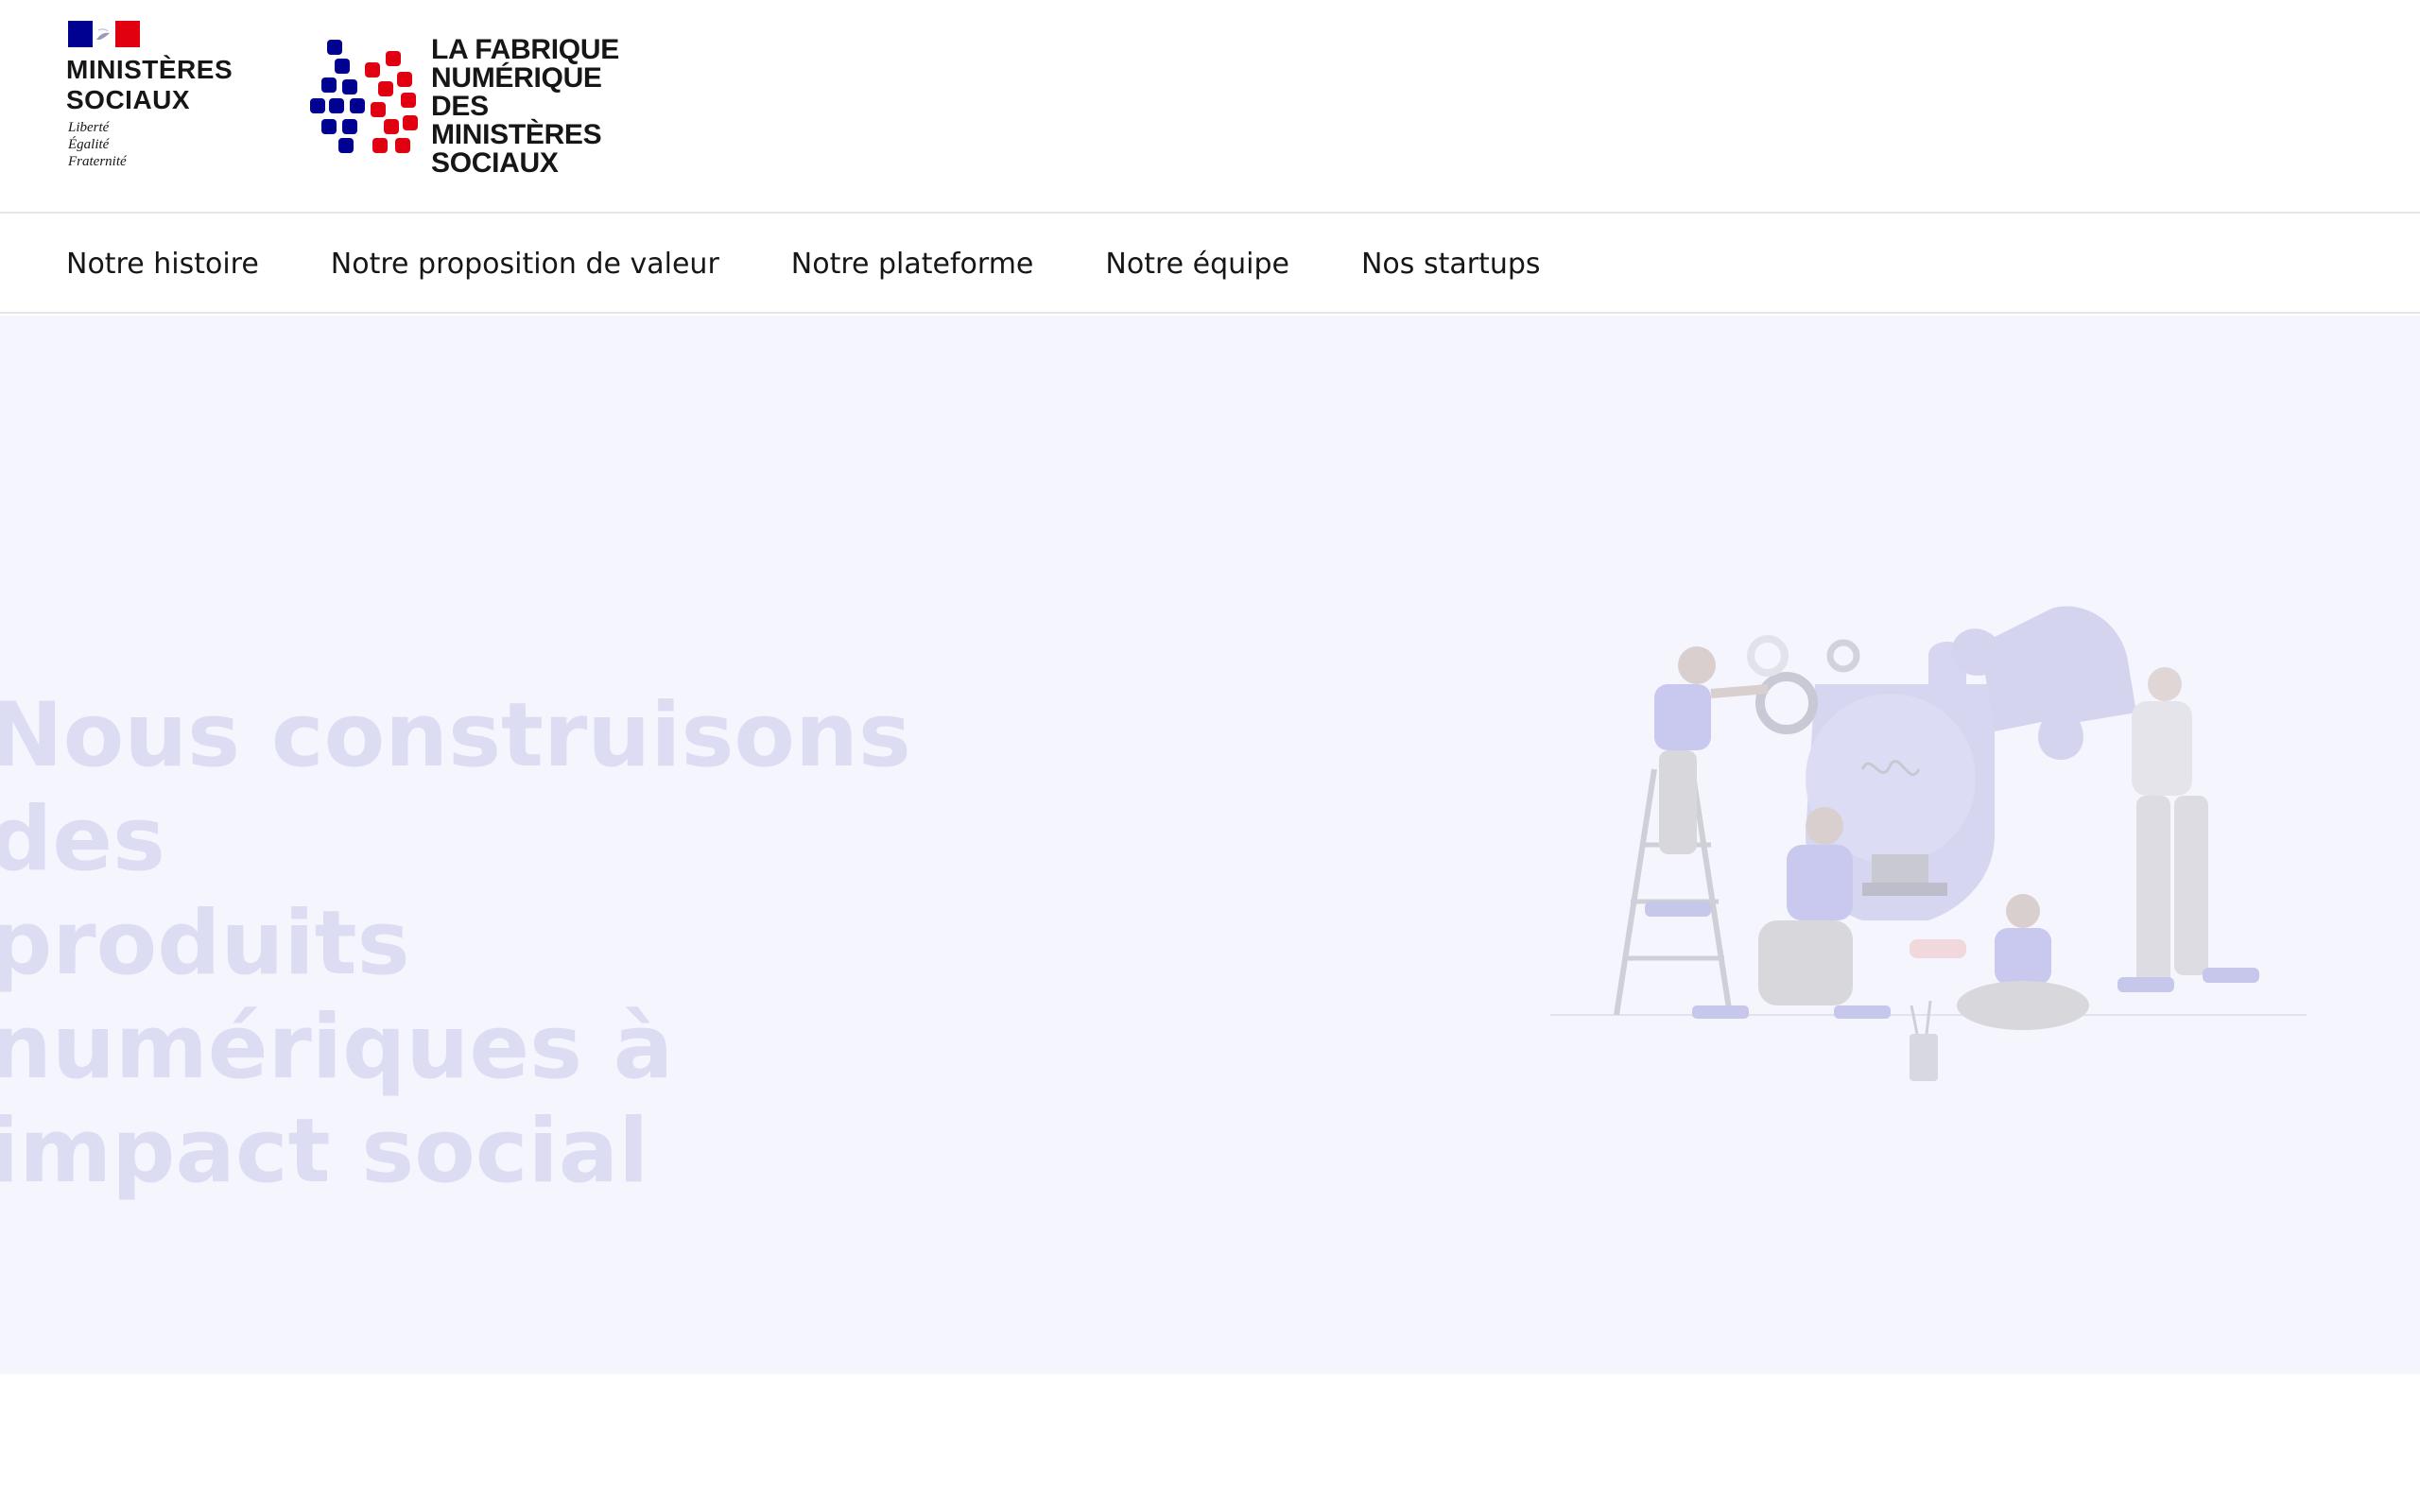  Describe the element at coordinates (1929, 843) in the screenshot. I see `team-puzzle-illustration` at that location.